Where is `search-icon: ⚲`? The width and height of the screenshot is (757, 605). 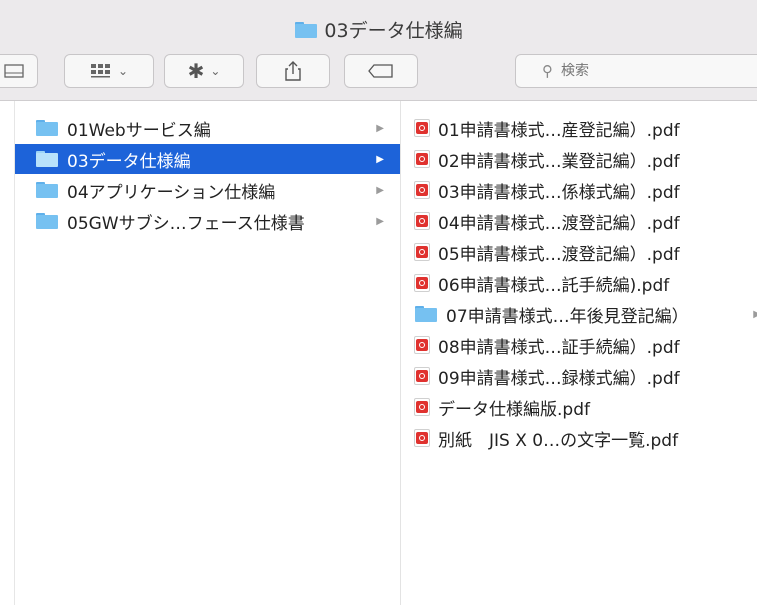 search-icon: ⚲ is located at coordinates (547, 71).